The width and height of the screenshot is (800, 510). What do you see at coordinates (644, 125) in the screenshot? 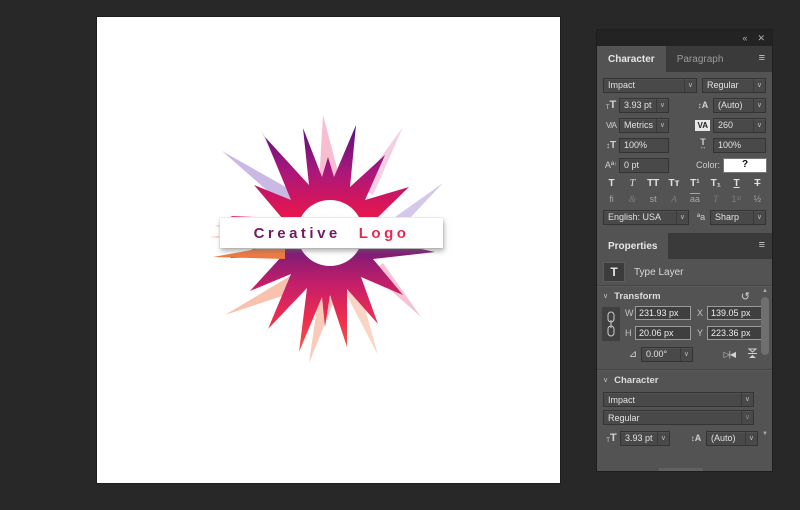
I see `kerning-dropdown: Metrics ∨` at bounding box center [644, 125].